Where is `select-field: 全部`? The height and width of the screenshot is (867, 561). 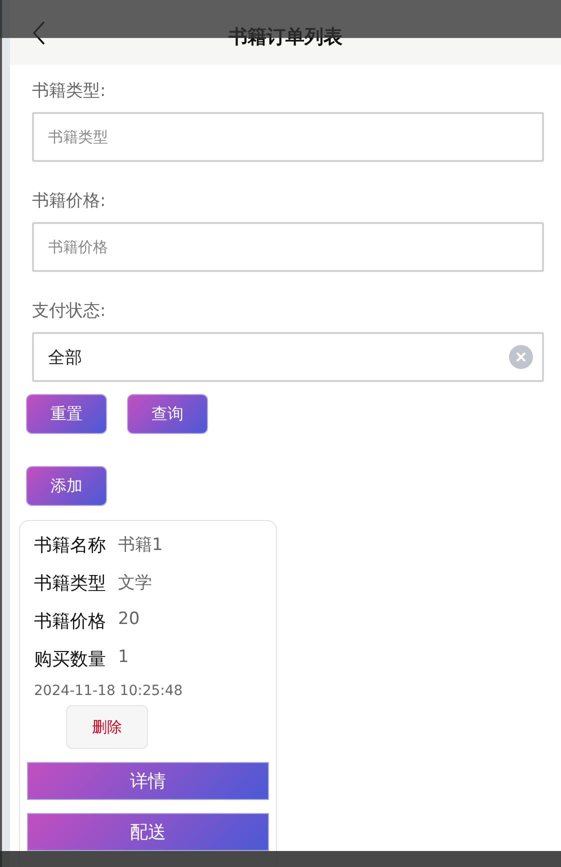
select-field: 全部 is located at coordinates (288, 357).